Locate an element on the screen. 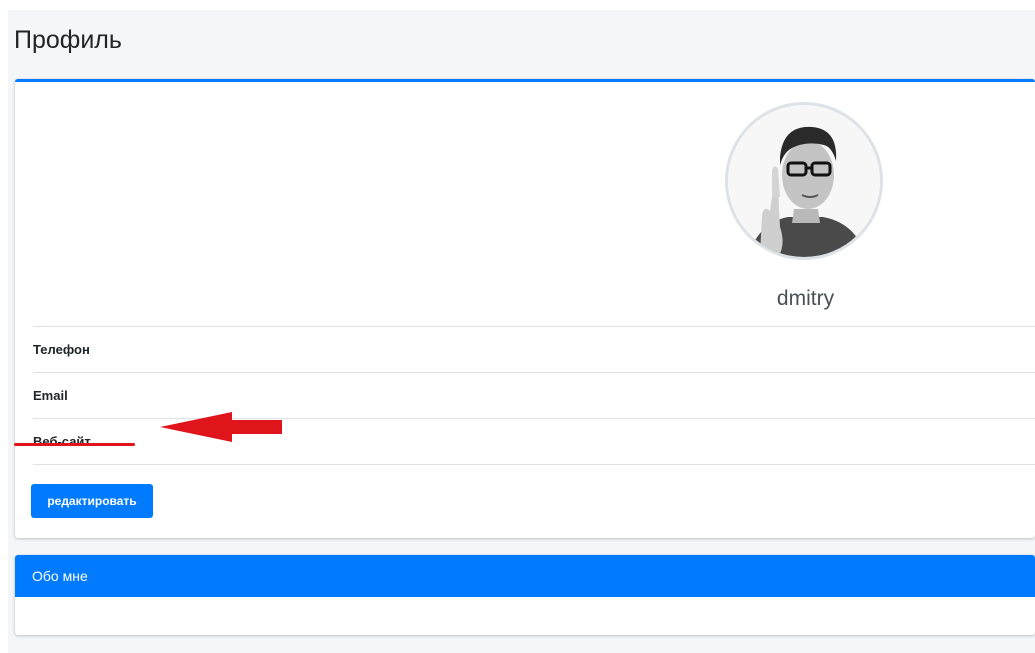  email-label: Email is located at coordinates (50, 395).